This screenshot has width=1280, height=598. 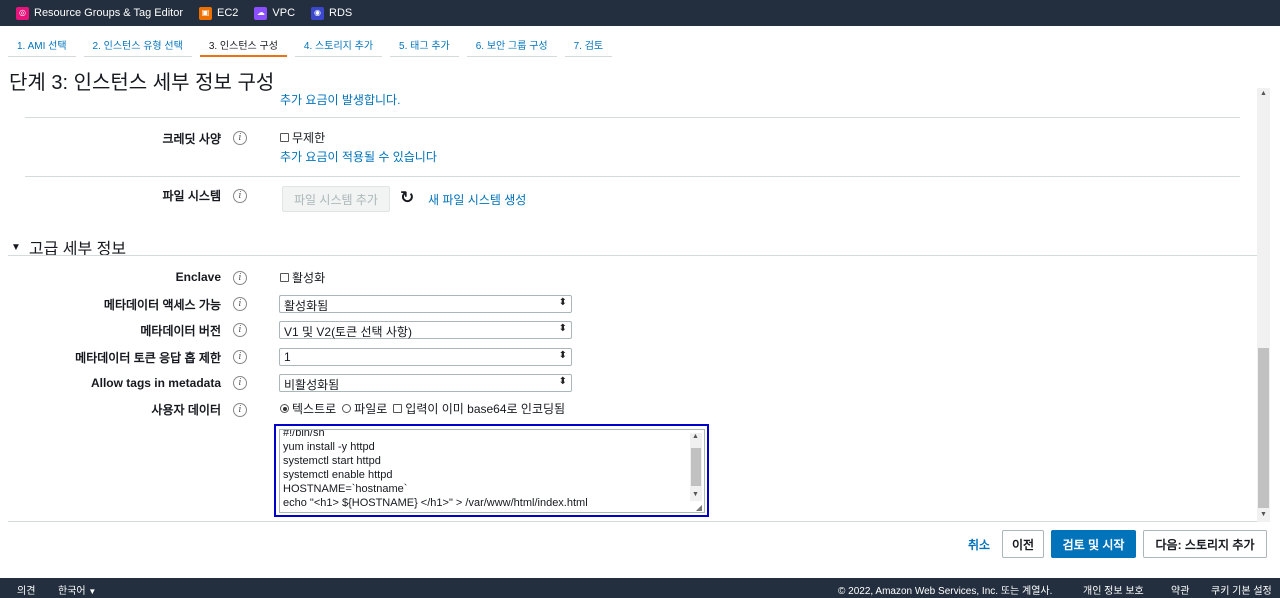 What do you see at coordinates (72, 591) in the screenshot?
I see `language-label: 한국어` at bounding box center [72, 591].